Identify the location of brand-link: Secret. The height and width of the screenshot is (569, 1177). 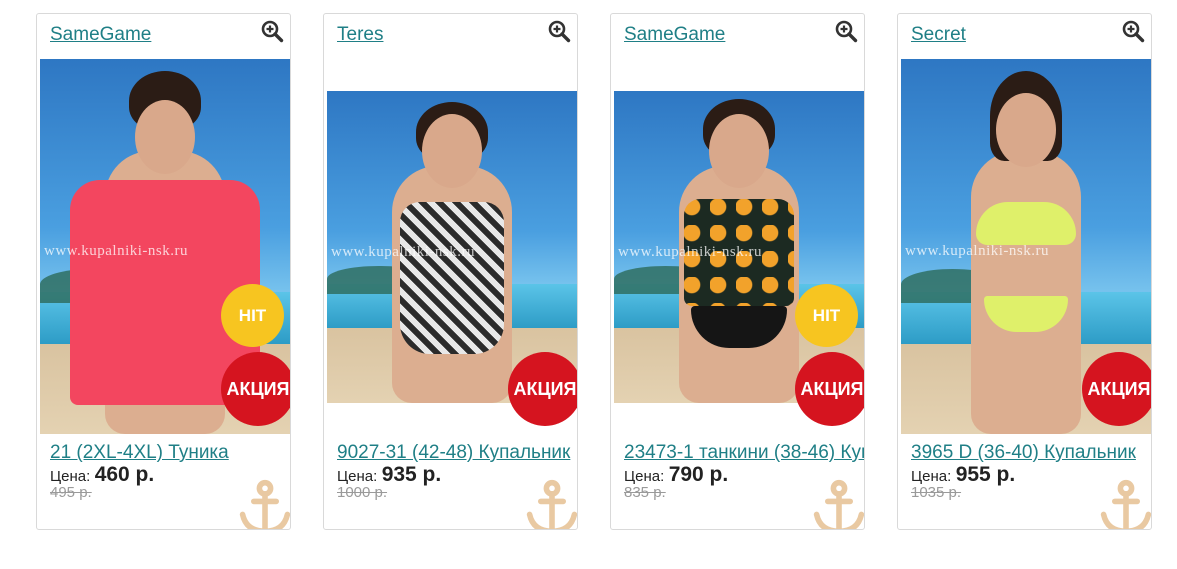
(938, 35).